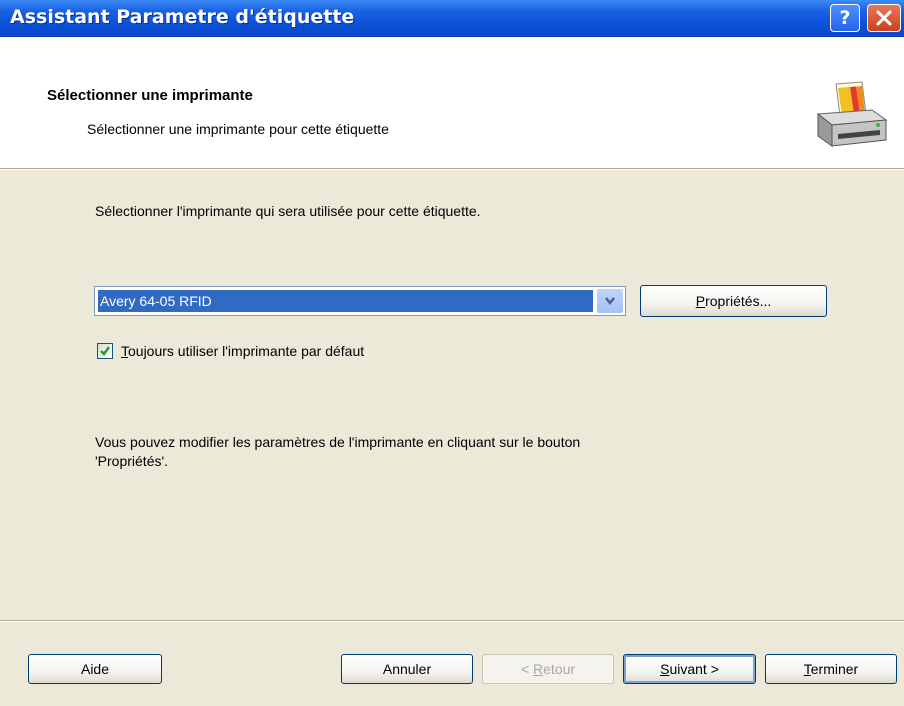 This screenshot has width=904, height=706. I want to click on close-icon, so click(884, 18).